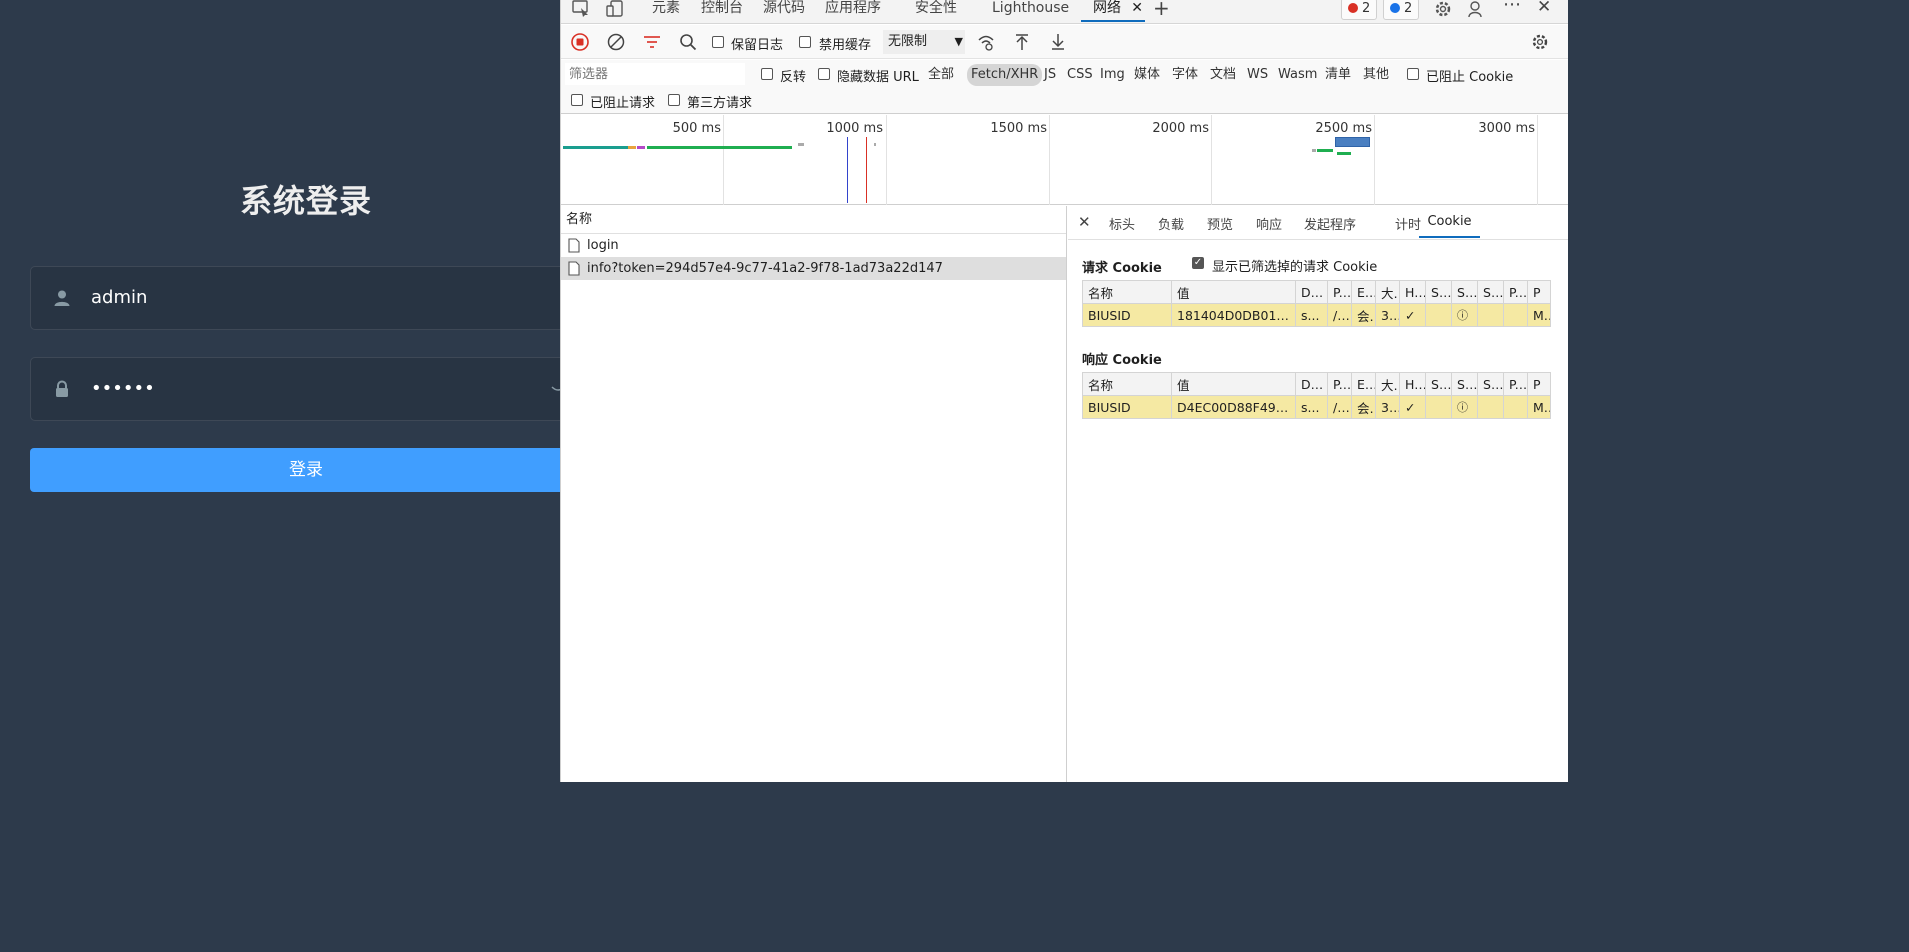  Describe the element at coordinates (616, 42) in the screenshot. I see `clear-icon` at that location.